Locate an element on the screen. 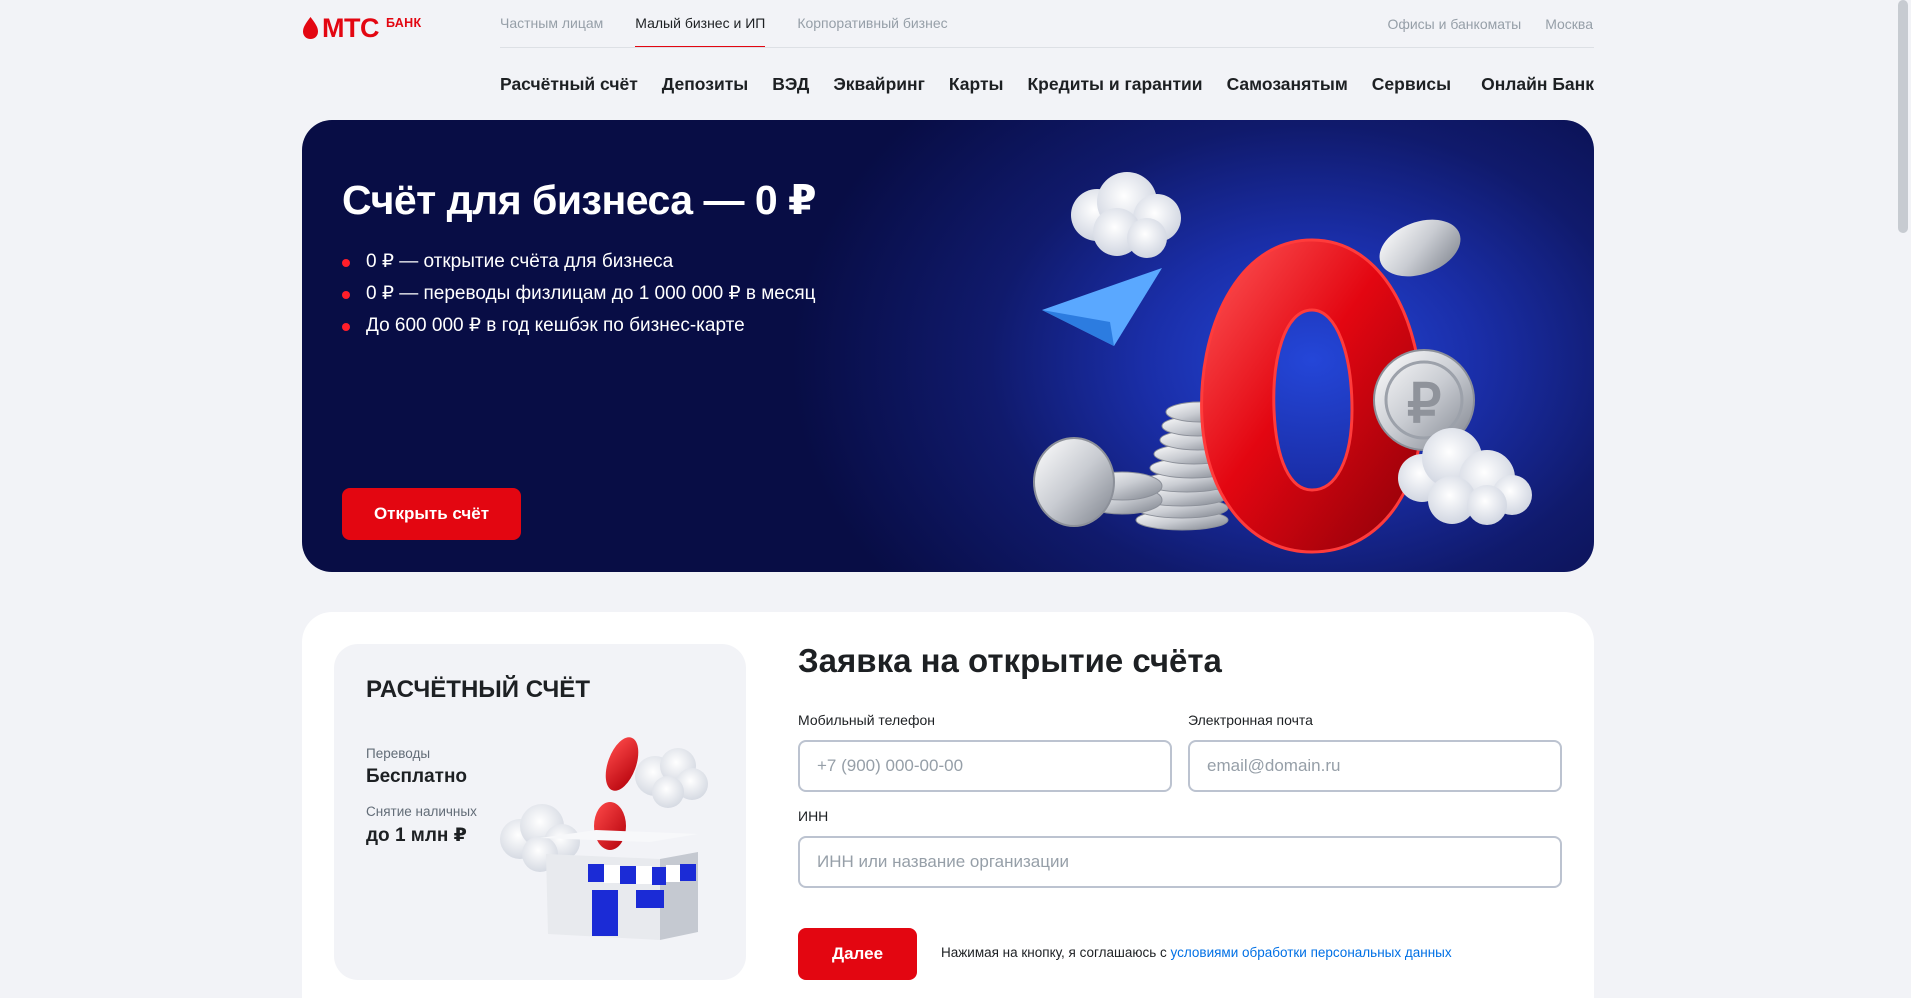 The width and height of the screenshot is (1911, 998). inn-input is located at coordinates (1180, 862).